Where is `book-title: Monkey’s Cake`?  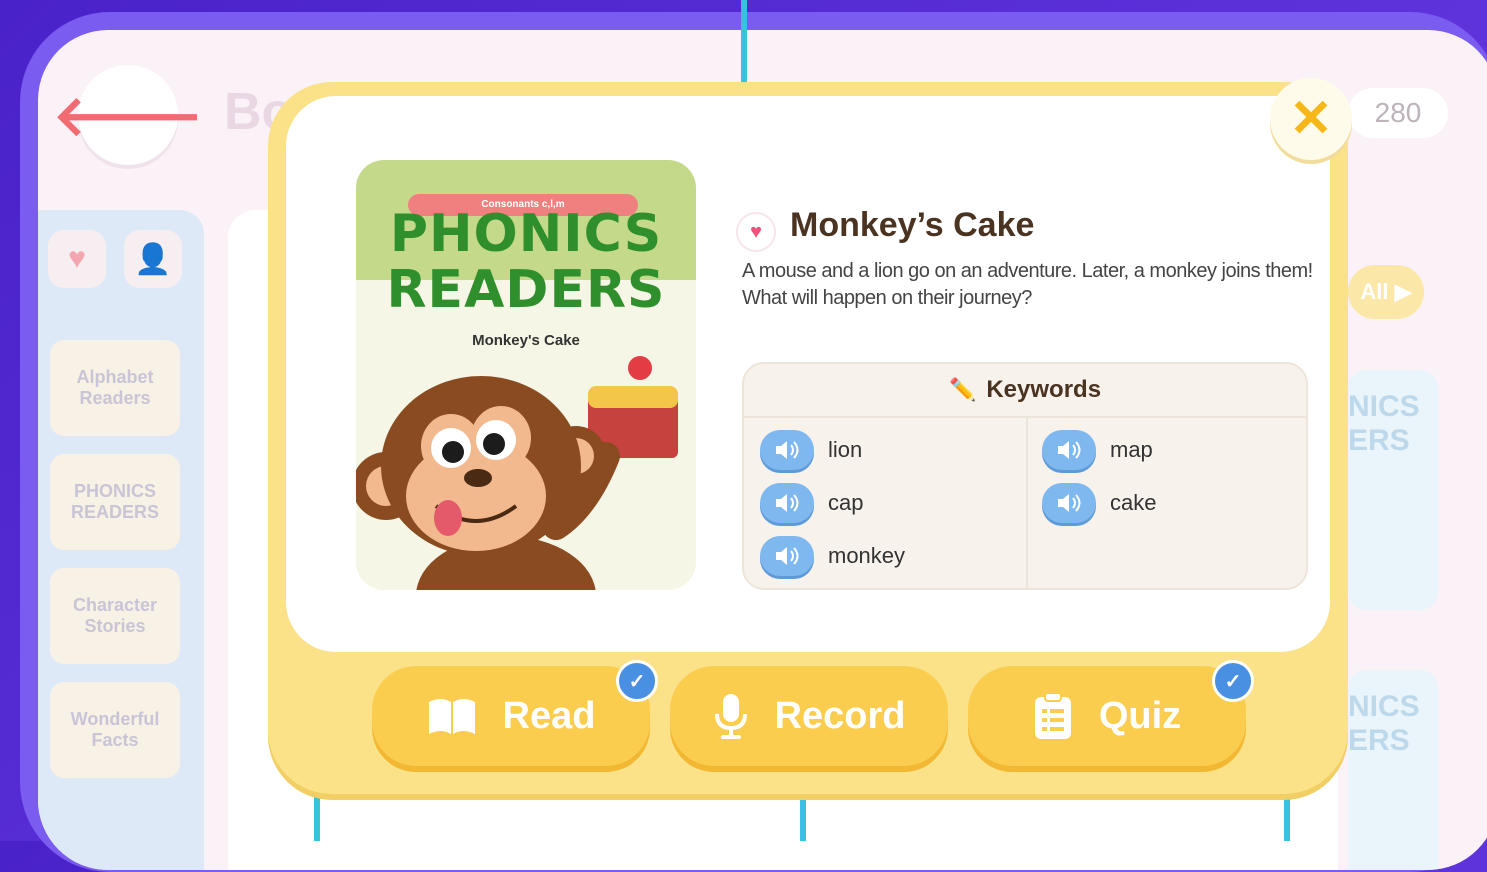
book-title: Monkey’s Cake is located at coordinates (912, 225).